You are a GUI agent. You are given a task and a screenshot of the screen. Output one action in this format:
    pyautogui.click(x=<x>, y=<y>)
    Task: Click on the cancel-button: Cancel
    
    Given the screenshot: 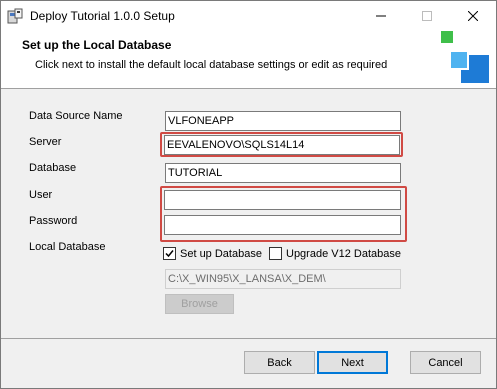 What is the action you would take?
    pyautogui.click(x=445, y=362)
    